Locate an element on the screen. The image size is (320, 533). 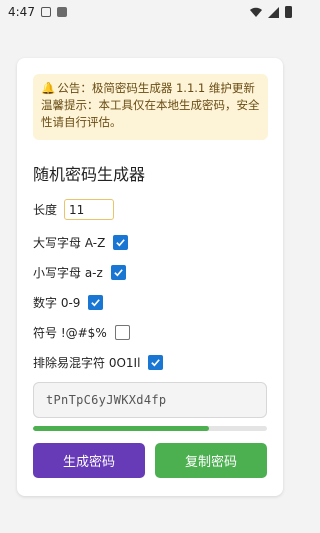
bell-icon: 🔔 is located at coordinates (48, 88).